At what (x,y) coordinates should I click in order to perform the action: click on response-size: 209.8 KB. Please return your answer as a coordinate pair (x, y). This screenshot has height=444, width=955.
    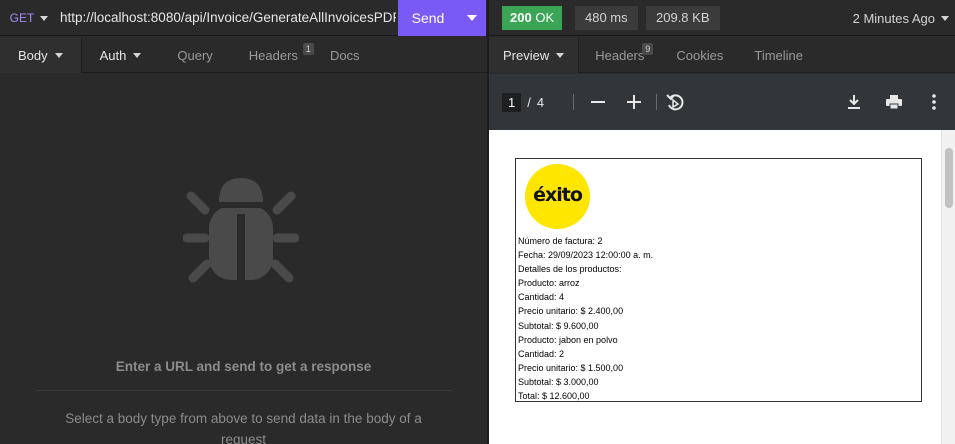
    Looking at the image, I should click on (683, 18).